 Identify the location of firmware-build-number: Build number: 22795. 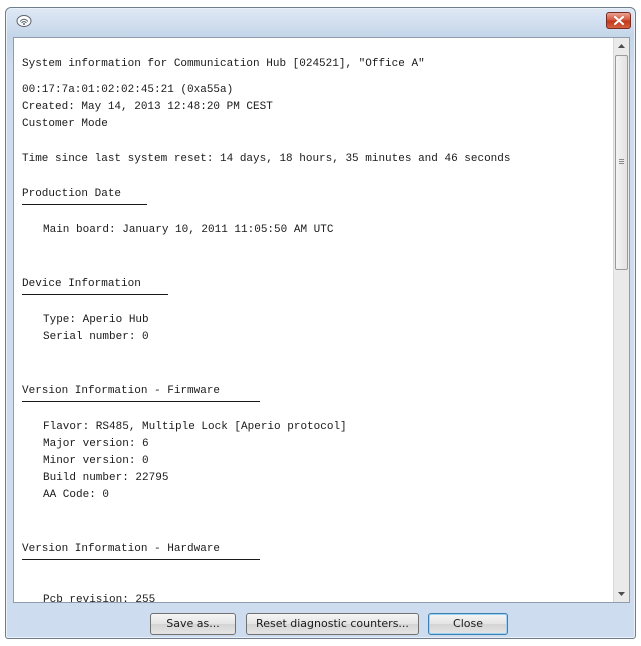
(106, 478).